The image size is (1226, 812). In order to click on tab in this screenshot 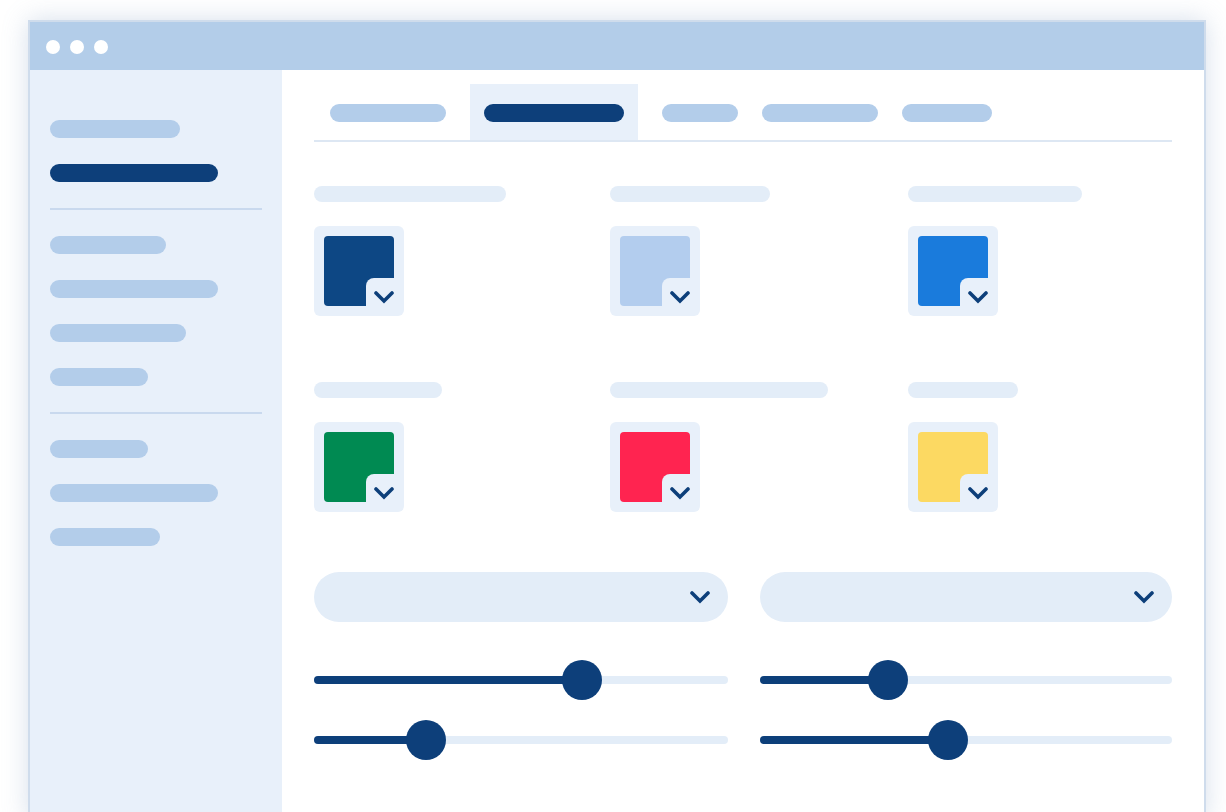, I will do `click(554, 112)`.